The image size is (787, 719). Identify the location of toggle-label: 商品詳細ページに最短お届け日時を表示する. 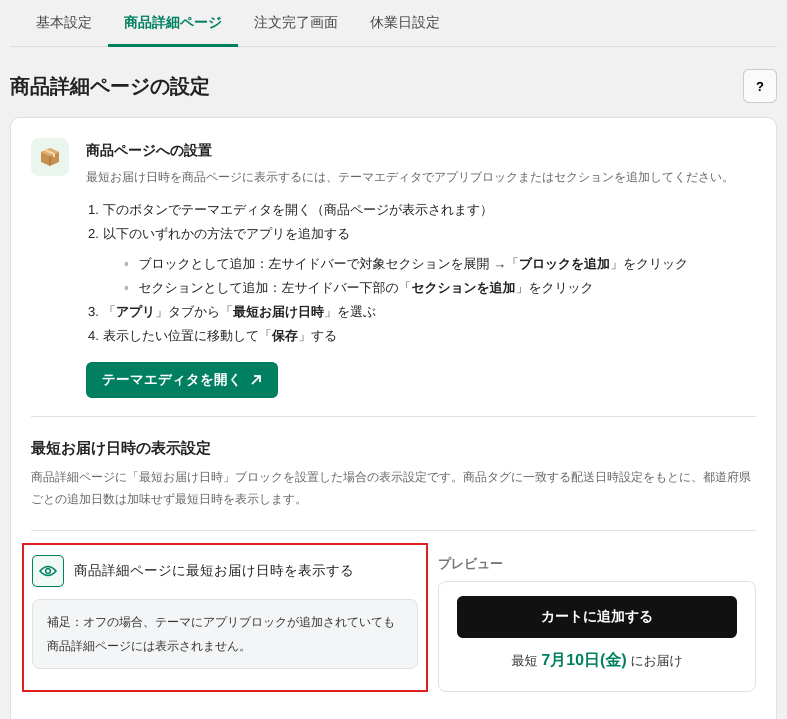
(214, 571).